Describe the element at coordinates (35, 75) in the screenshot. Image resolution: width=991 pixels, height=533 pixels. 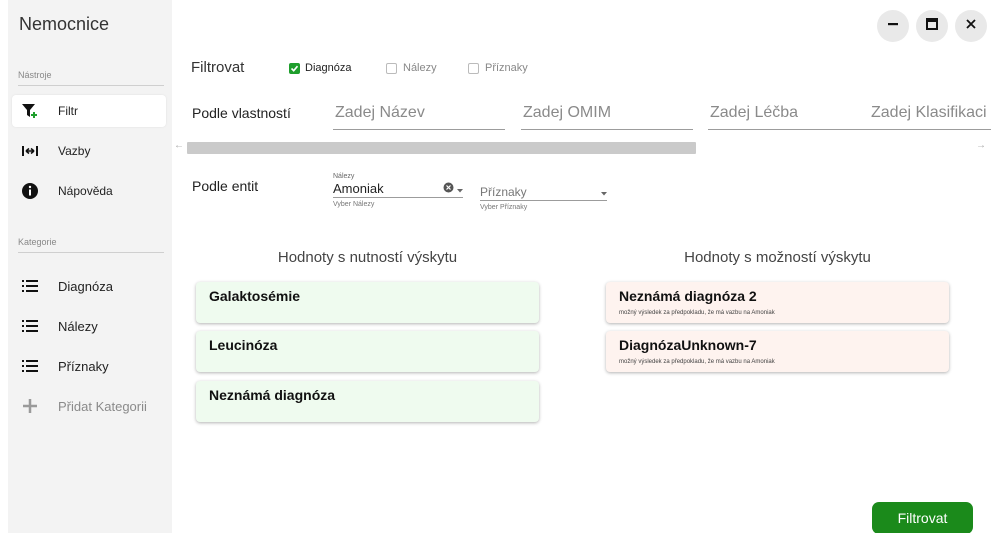
I see `tools-section-label: Nástroje` at that location.